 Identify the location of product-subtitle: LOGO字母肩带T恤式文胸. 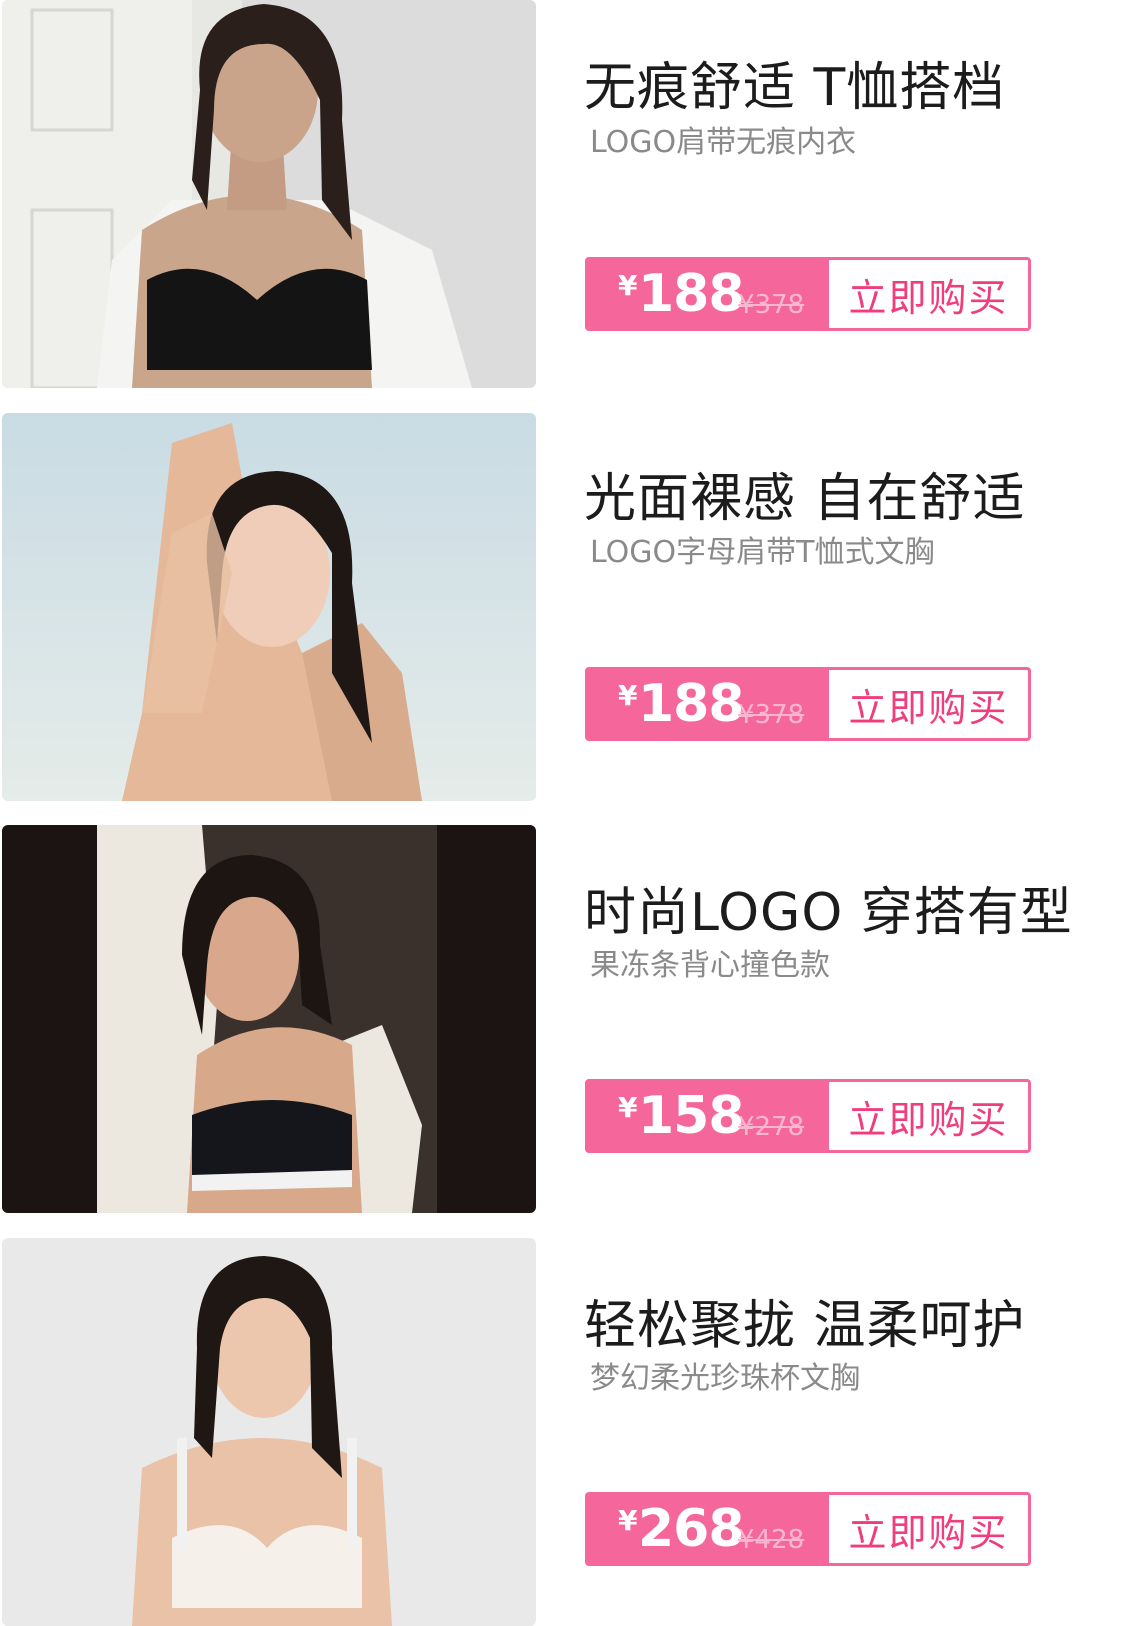
(762, 552).